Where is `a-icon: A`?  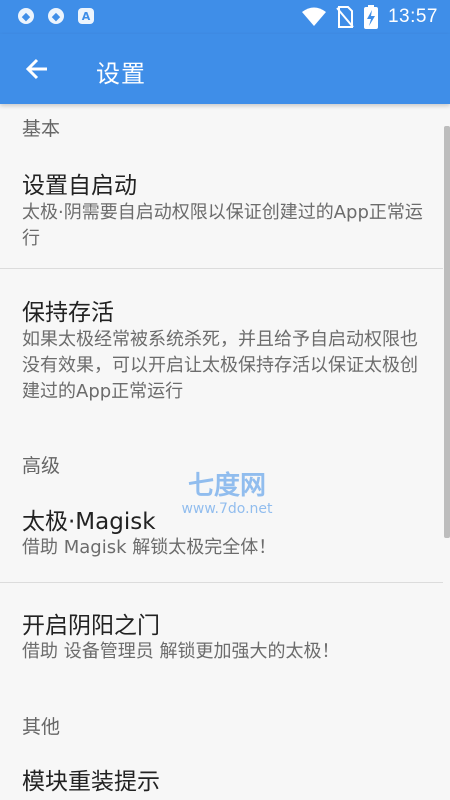 a-icon: A is located at coordinates (86, 16).